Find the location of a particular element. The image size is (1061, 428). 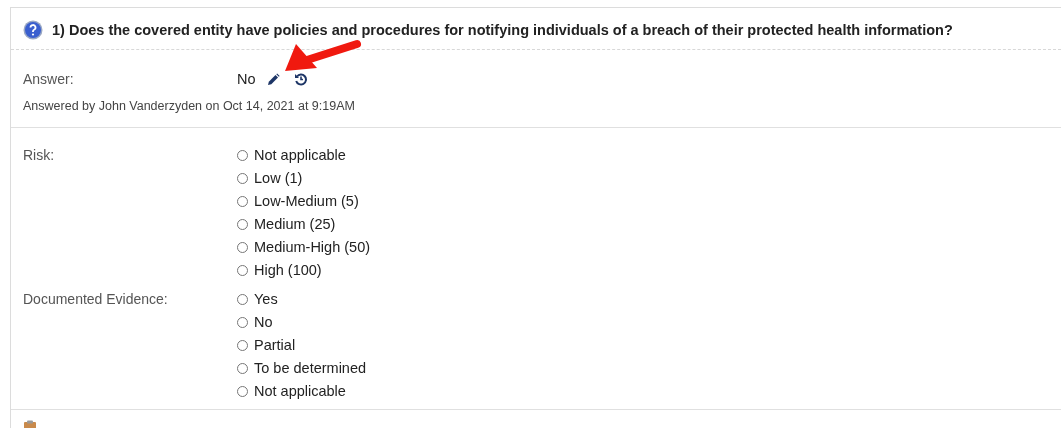

radio-option: Low (1) is located at coordinates (304, 178).